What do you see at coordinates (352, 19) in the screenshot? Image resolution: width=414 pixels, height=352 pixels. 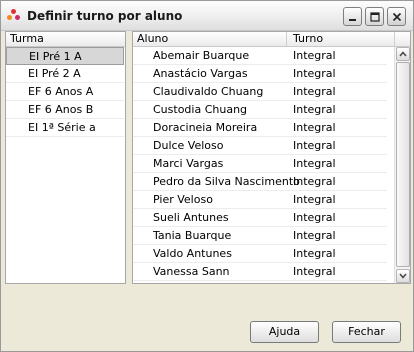 I see `minimize-icon` at bounding box center [352, 19].